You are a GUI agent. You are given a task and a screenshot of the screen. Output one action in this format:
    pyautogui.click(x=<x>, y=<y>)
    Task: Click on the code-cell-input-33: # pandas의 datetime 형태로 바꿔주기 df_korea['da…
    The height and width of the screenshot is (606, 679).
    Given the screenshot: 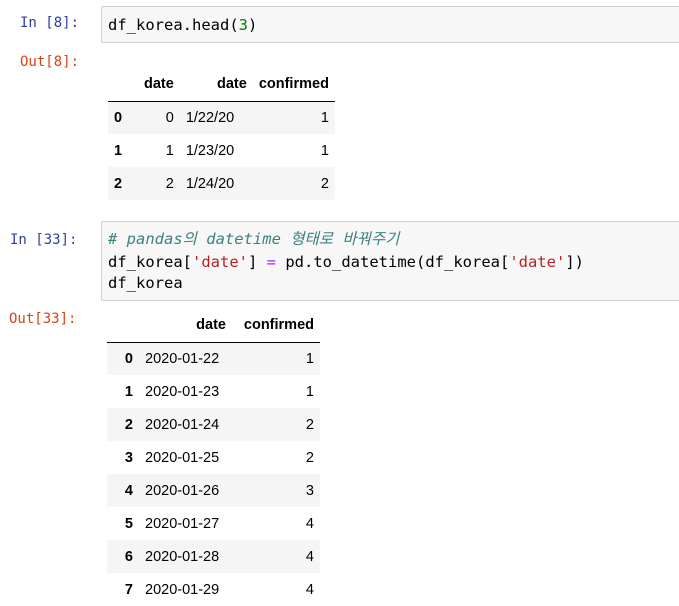 What is the action you would take?
    pyautogui.click(x=390, y=261)
    